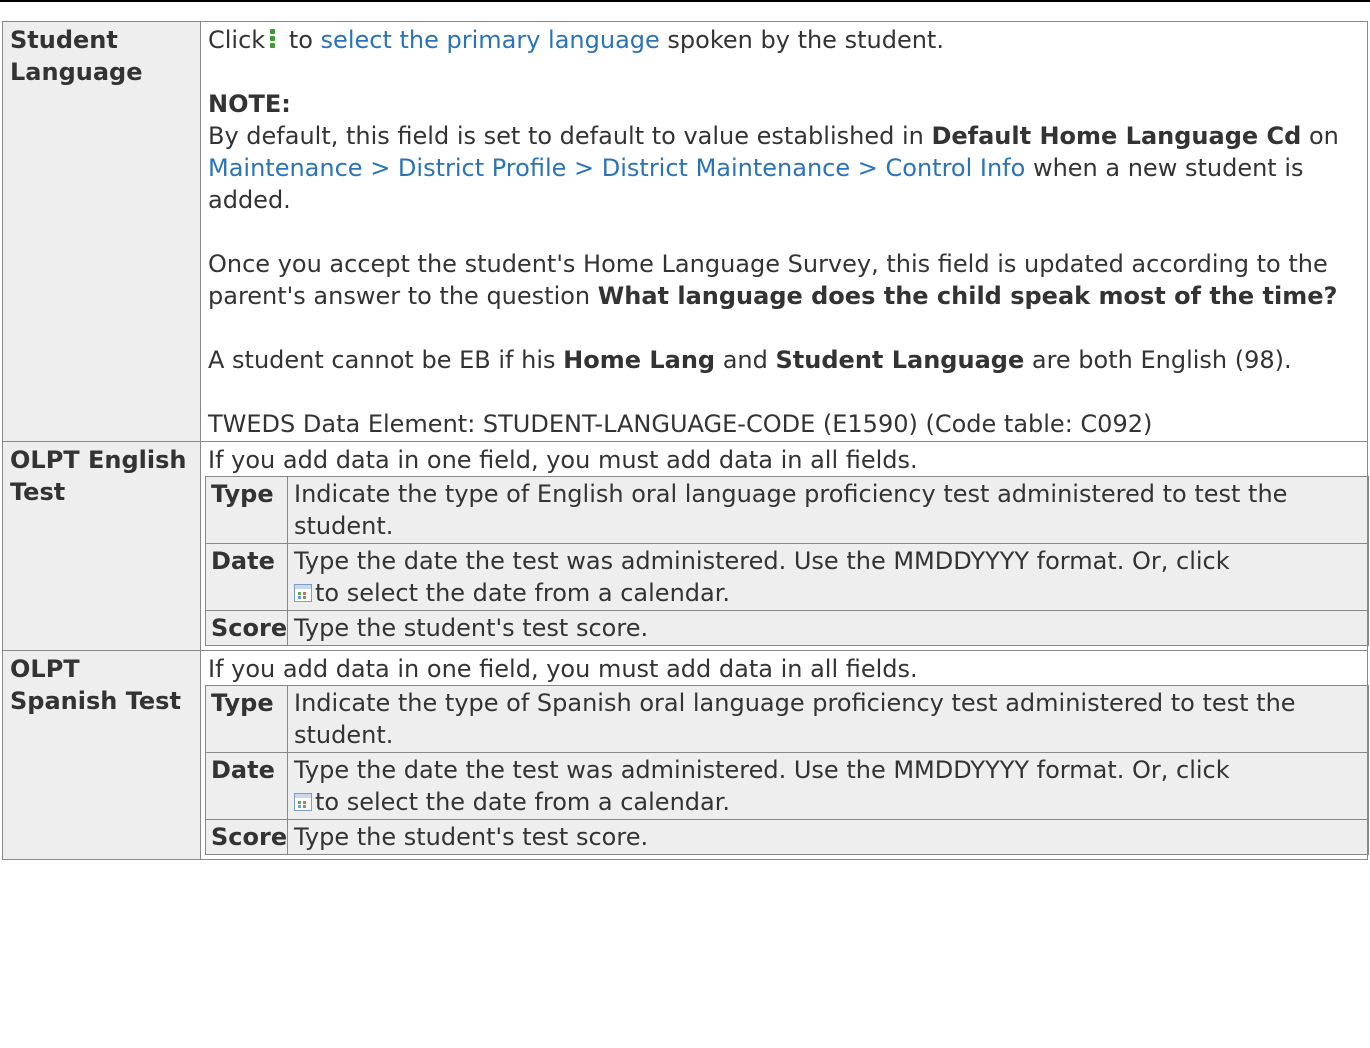 This screenshot has height=1048, width=1370. I want to click on top-rule, so click(685, 1).